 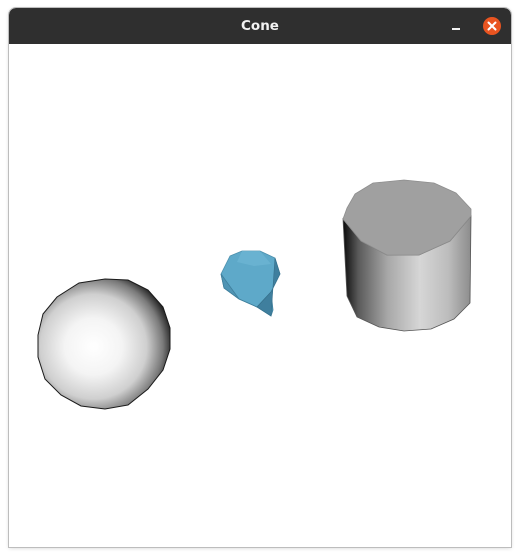 I want to click on window-title: Cone, so click(x=260, y=26).